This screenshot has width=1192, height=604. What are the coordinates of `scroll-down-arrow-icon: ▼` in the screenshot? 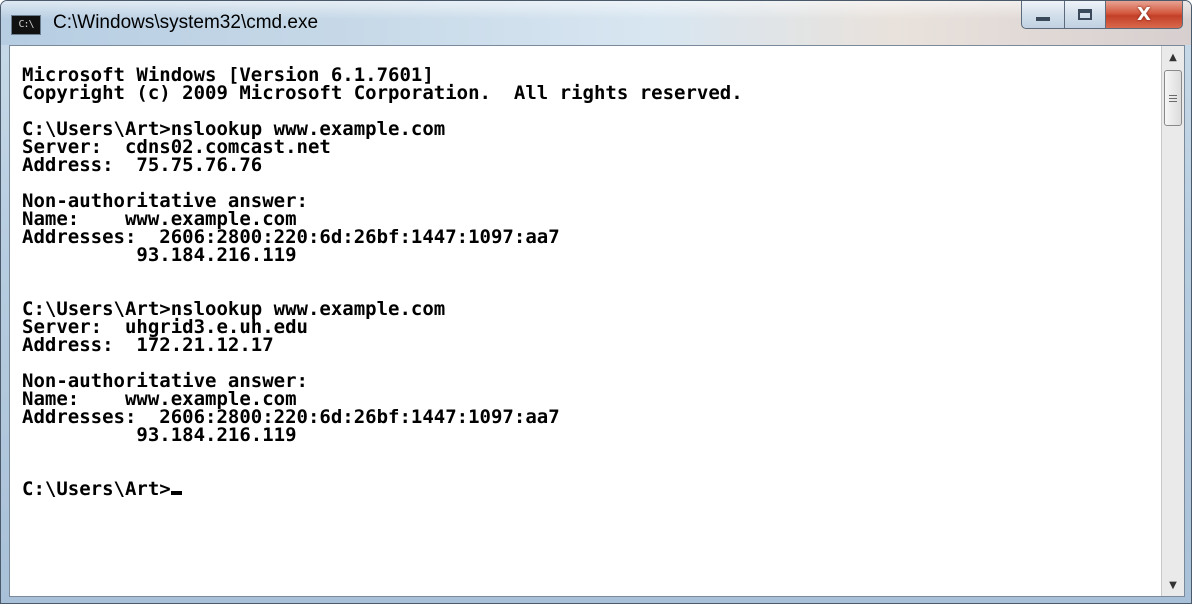 It's located at (1173, 585).